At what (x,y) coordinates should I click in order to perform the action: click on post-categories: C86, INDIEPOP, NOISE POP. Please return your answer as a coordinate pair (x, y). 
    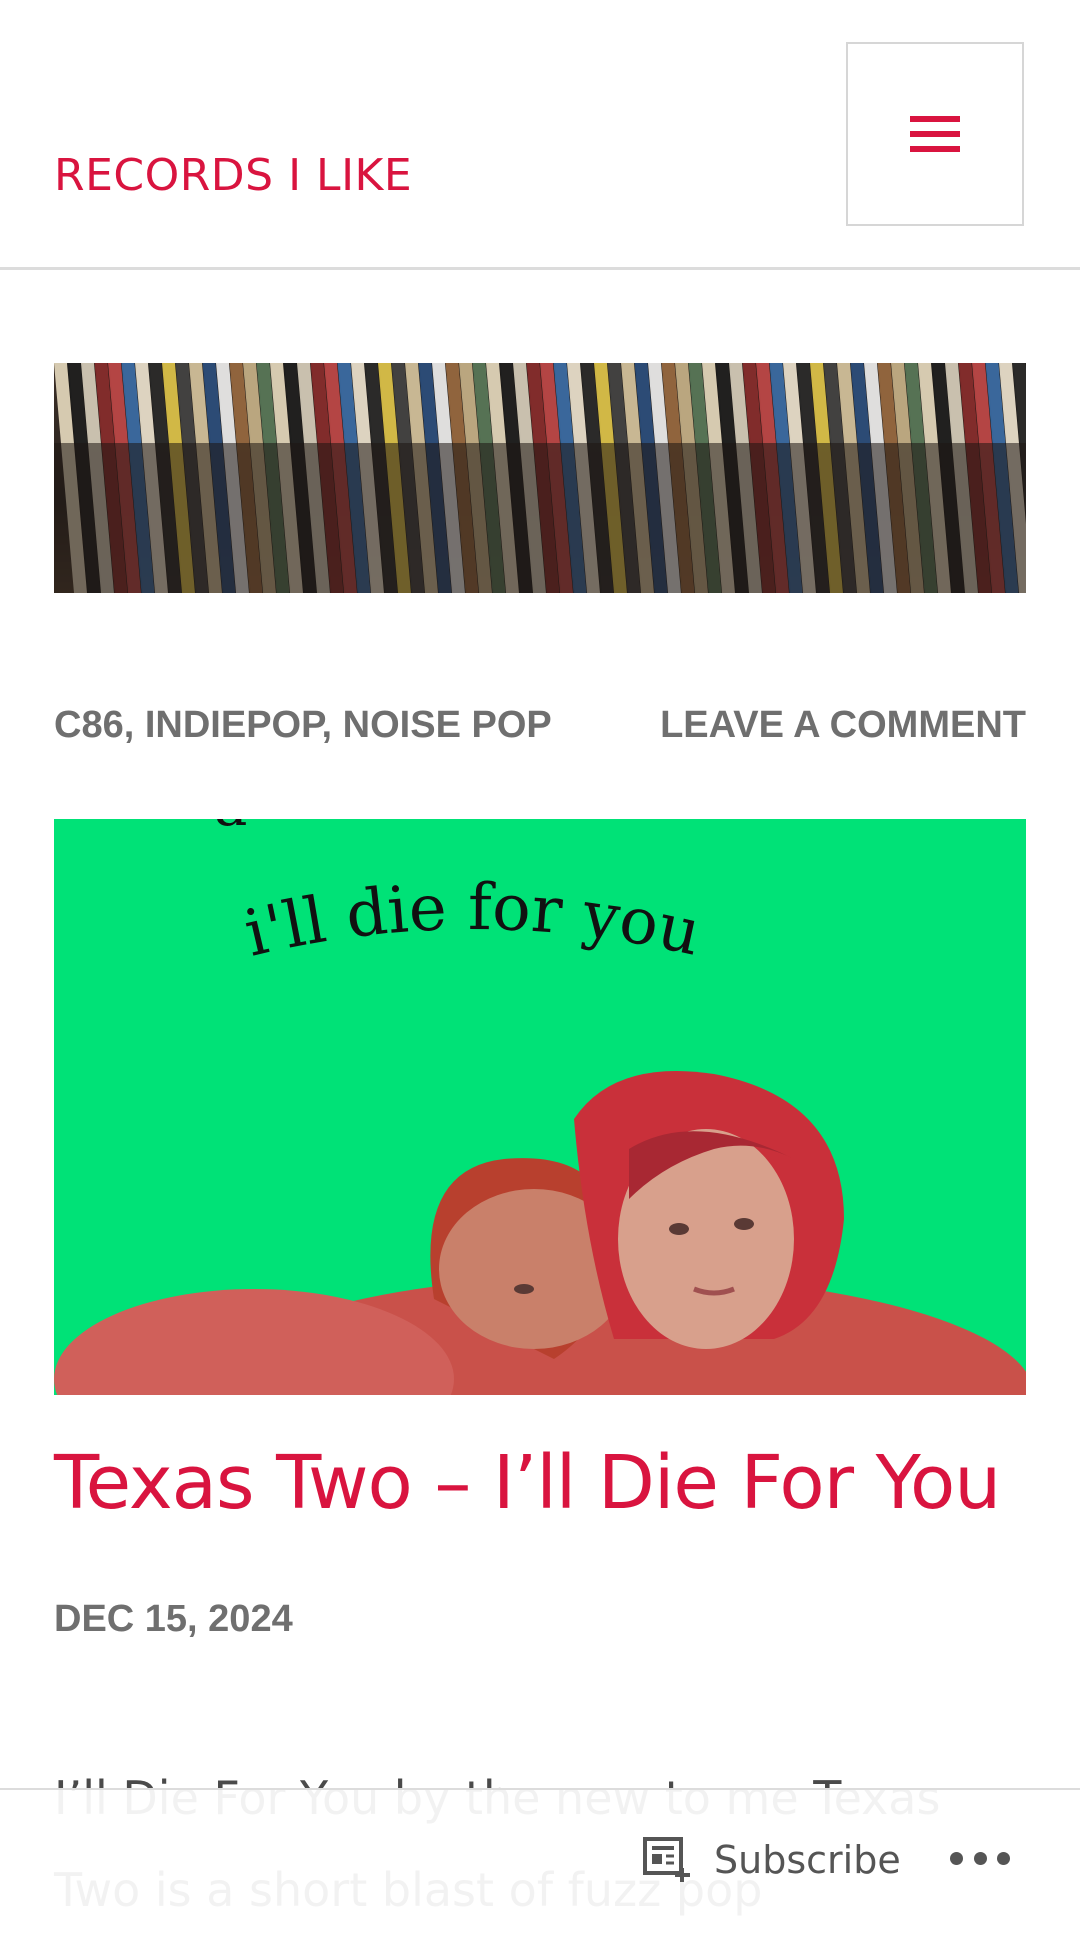
    Looking at the image, I should click on (303, 725).